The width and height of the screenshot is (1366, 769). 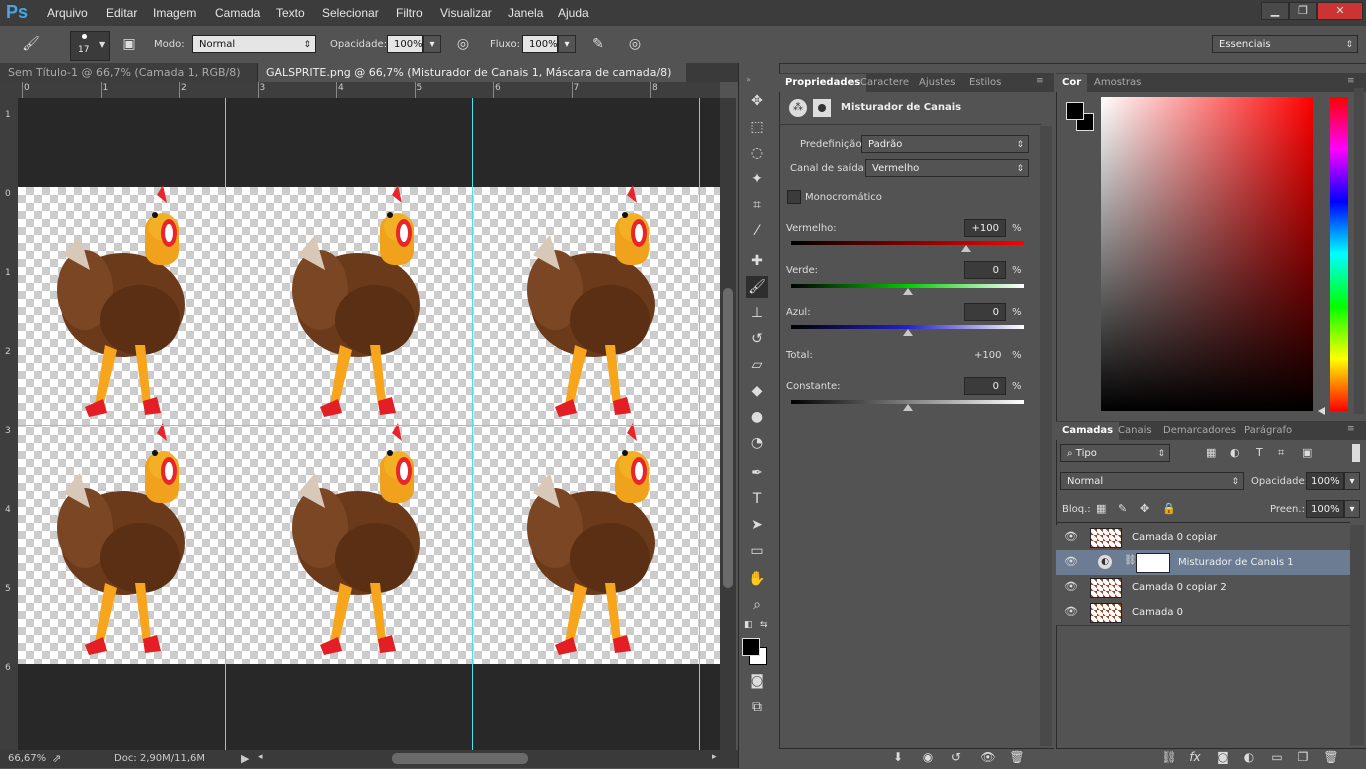 What do you see at coordinates (757, 443) in the screenshot?
I see `dodge-tool-icon: ◔` at bounding box center [757, 443].